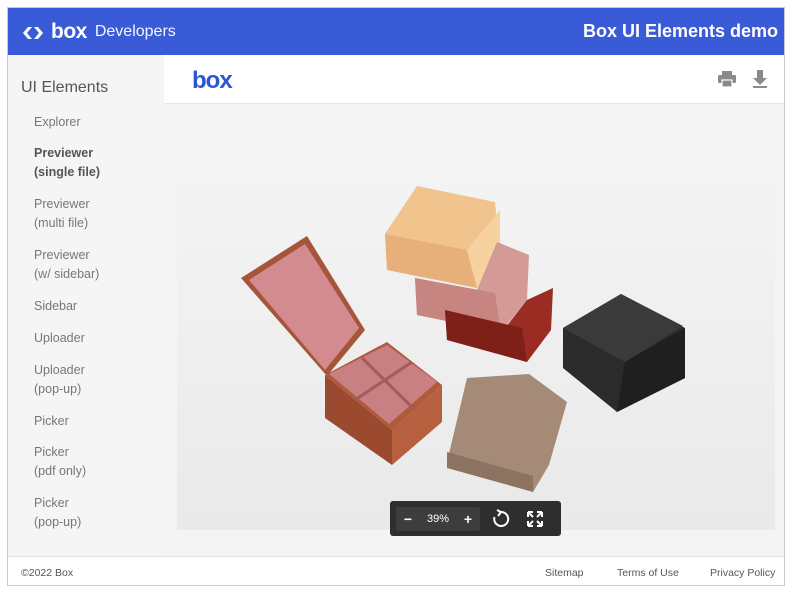  I want to click on brand: box Developers, so click(98, 31).